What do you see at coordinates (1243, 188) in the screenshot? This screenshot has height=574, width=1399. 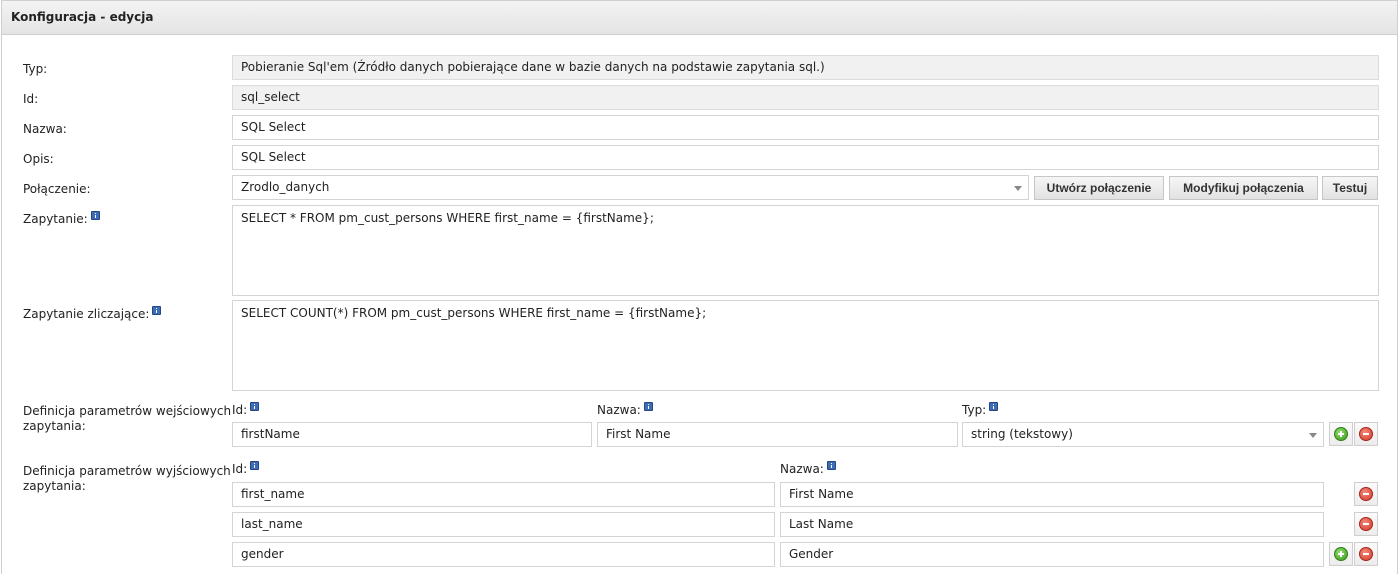 I see `modify-connection-button: Modyfikuj połączenia` at bounding box center [1243, 188].